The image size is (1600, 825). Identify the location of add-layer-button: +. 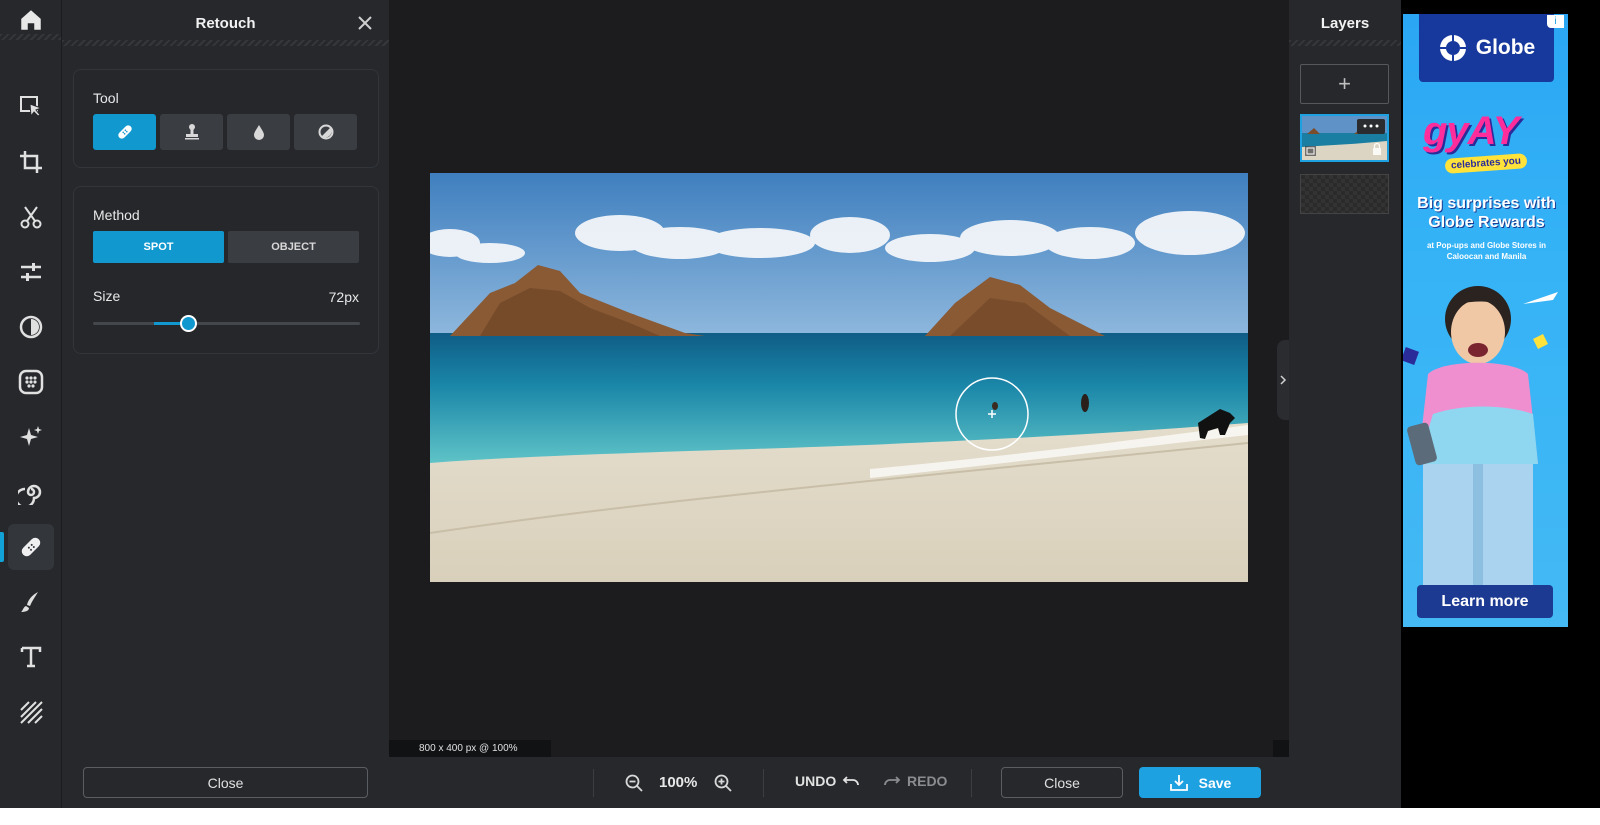
(1344, 84).